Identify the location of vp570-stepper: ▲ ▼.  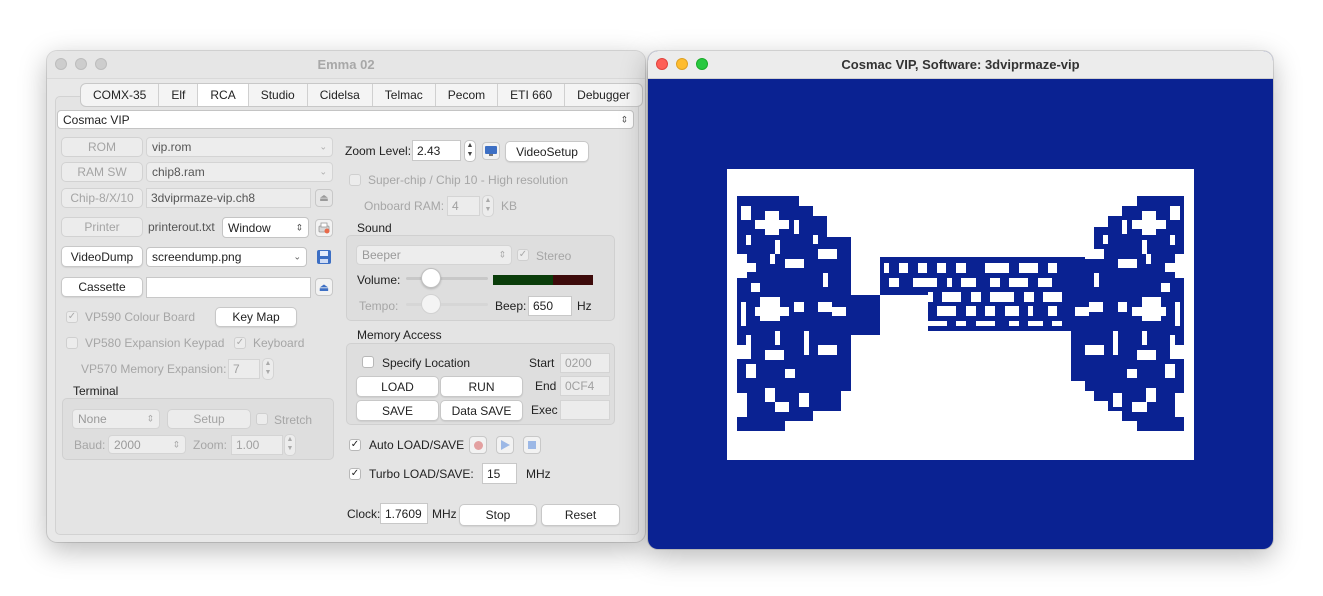
(268, 369).